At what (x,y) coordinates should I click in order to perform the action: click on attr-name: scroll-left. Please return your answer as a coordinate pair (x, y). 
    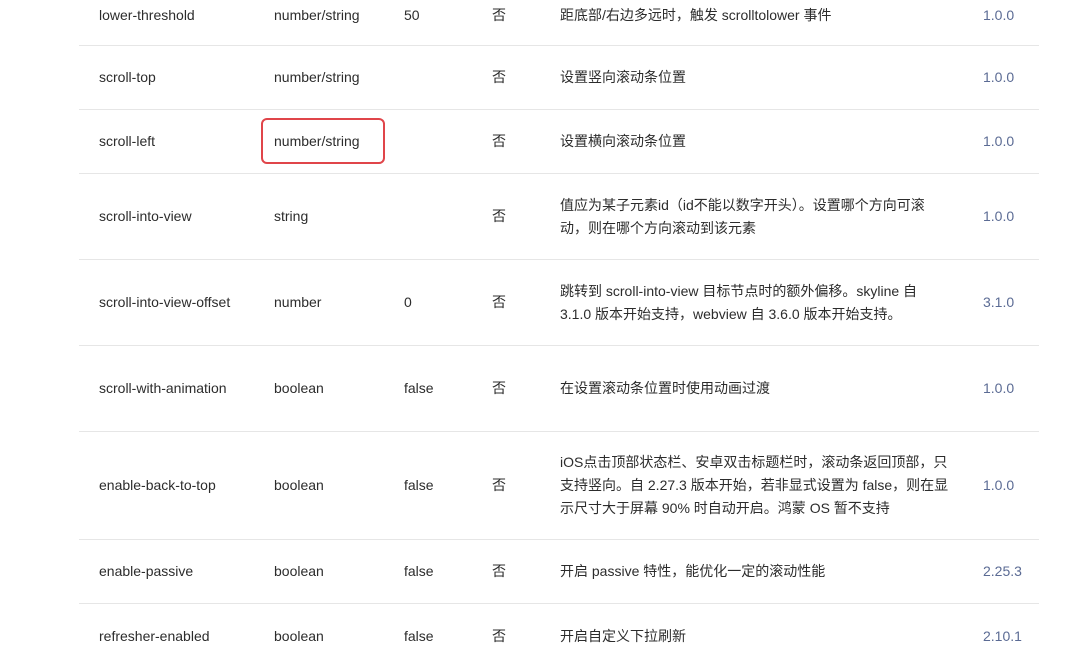
    Looking at the image, I should click on (127, 141).